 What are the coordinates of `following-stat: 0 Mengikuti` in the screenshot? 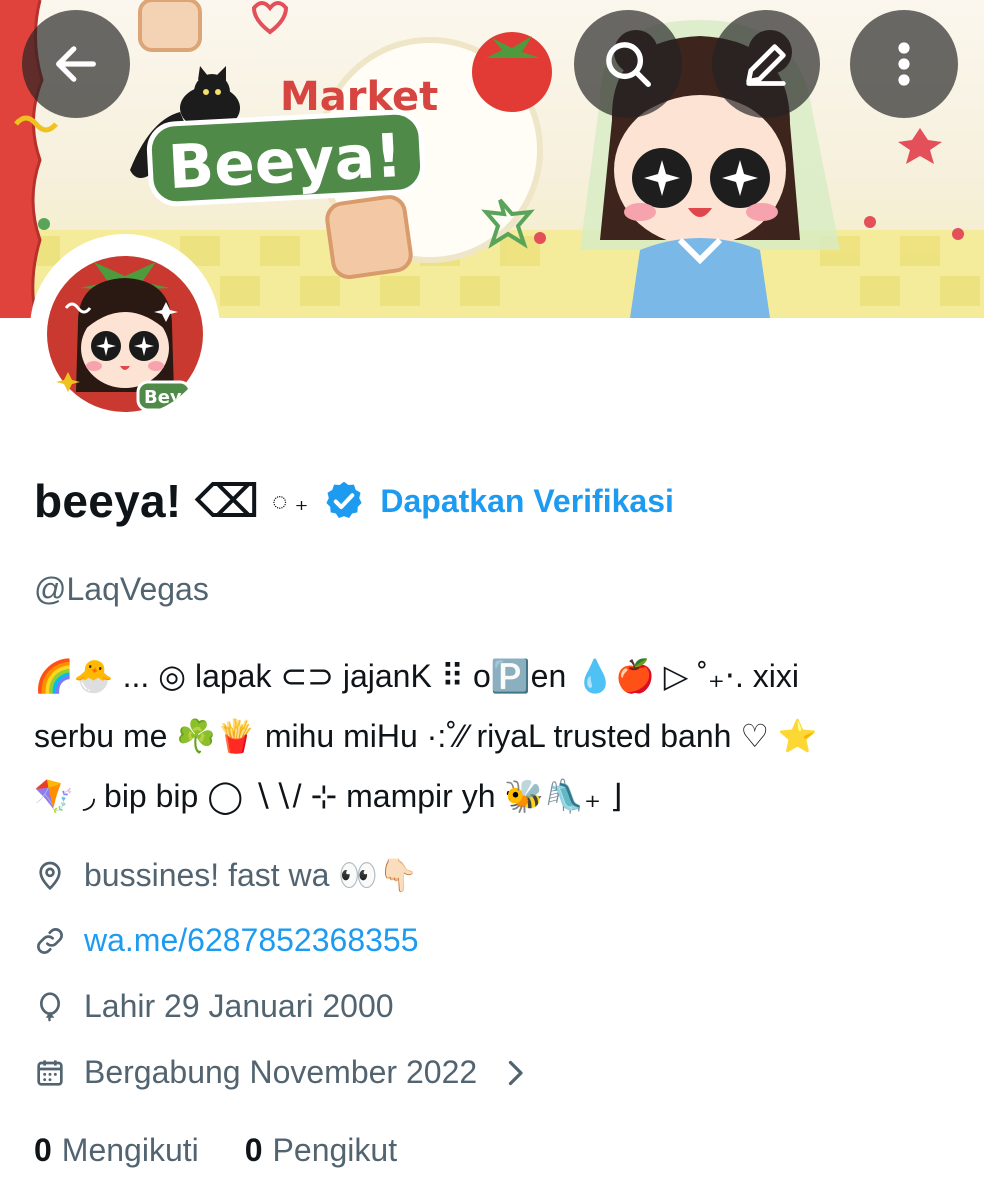 It's located at (116, 1150).